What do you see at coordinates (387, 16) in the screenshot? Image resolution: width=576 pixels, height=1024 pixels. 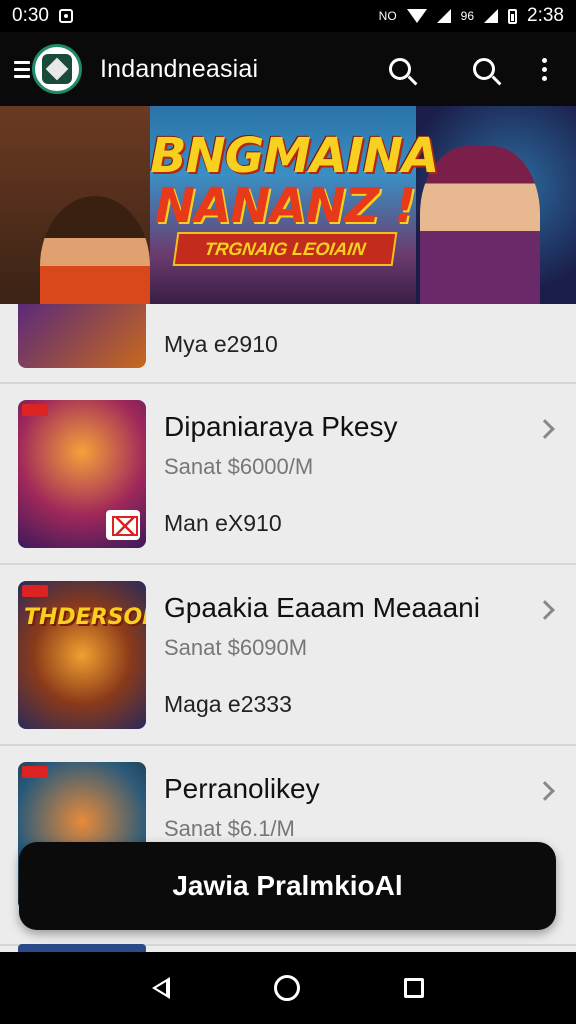 I see `network-type-text: NO` at bounding box center [387, 16].